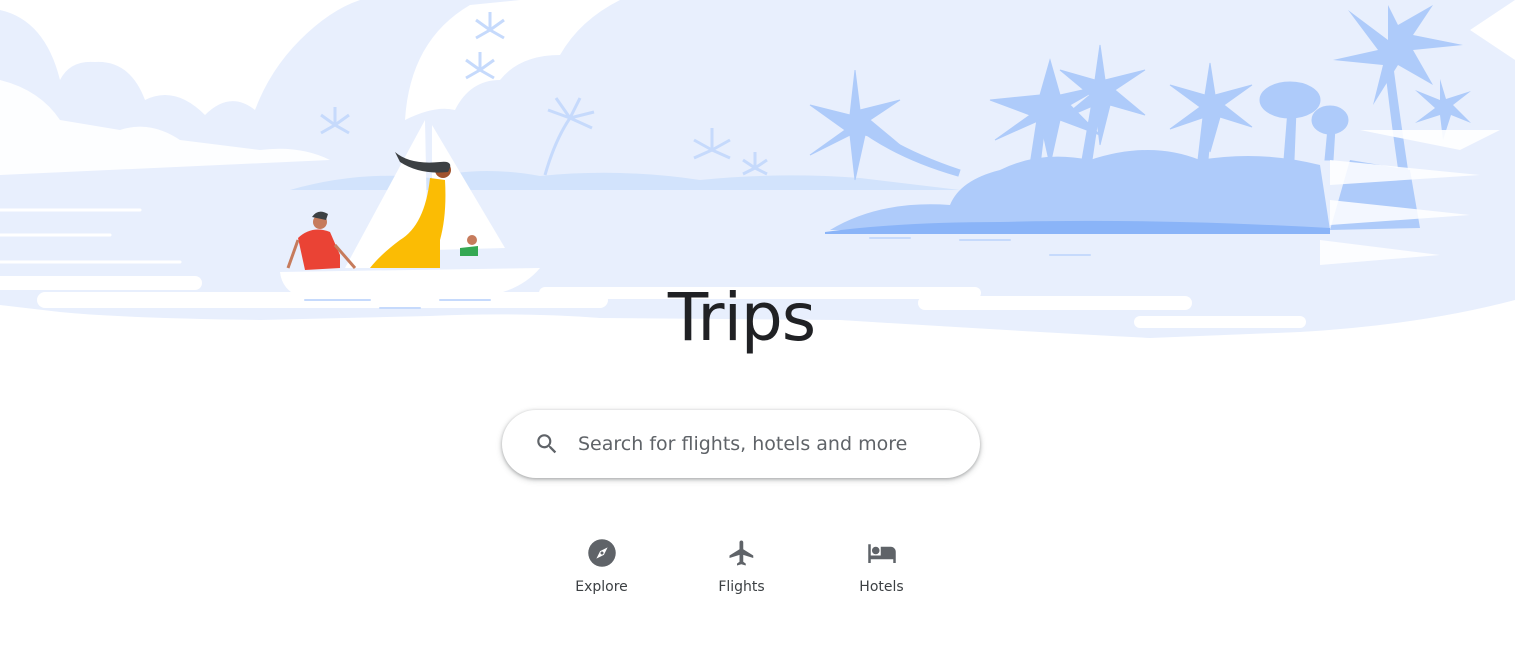 This screenshot has width=1515, height=666. Describe the element at coordinates (768, 444) in the screenshot. I see `search-input` at that location.